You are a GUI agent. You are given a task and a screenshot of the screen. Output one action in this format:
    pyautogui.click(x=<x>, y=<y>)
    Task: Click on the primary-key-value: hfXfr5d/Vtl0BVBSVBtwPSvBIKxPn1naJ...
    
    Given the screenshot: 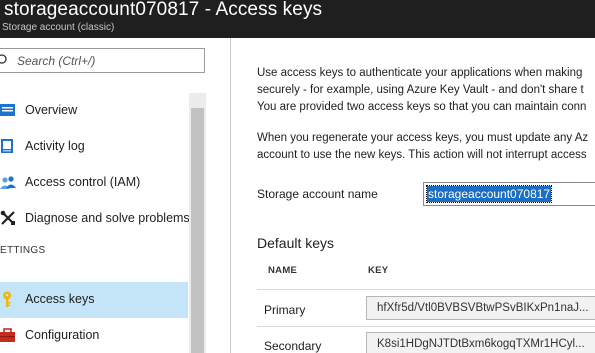 What is the action you would take?
    pyautogui.click(x=483, y=308)
    